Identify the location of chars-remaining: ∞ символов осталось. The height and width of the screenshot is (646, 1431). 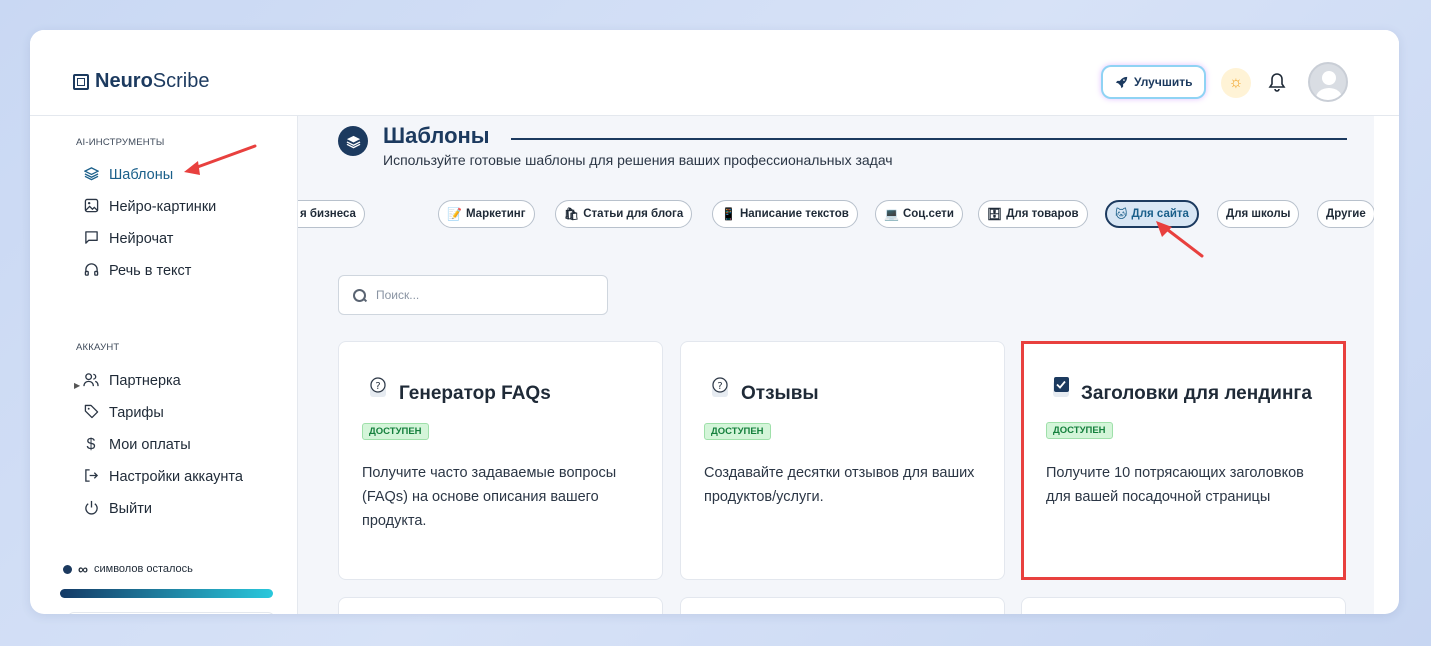
(128, 569).